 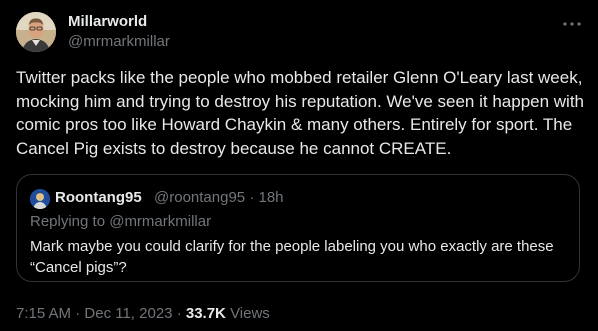 What do you see at coordinates (121, 221) in the screenshot?
I see `replying-to: Replying to @mrmarkmillar` at bounding box center [121, 221].